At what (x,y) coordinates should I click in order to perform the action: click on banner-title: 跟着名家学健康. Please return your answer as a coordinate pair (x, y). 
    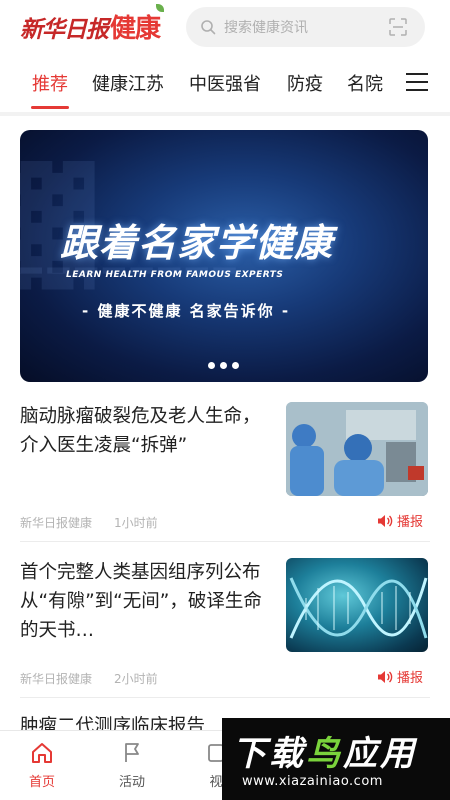
    Looking at the image, I should click on (197, 243).